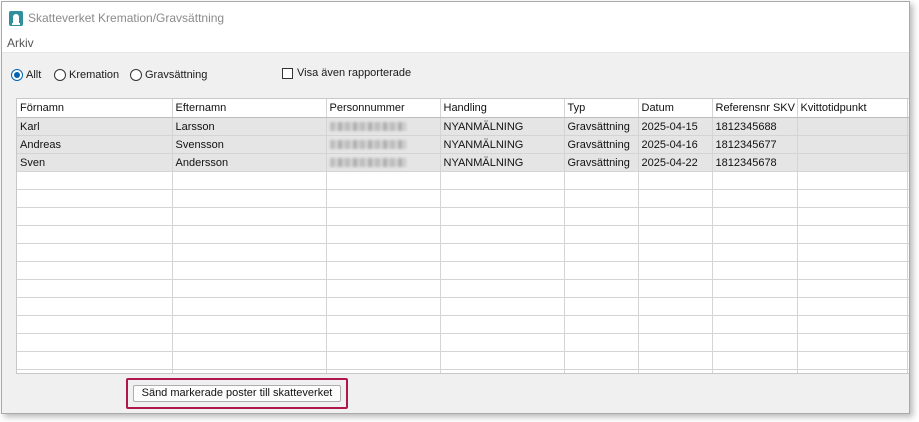 The image size is (919, 422). Describe the element at coordinates (852, 108) in the screenshot. I see `col-kvittotidpunkt: Kvittotidpunkt` at that location.